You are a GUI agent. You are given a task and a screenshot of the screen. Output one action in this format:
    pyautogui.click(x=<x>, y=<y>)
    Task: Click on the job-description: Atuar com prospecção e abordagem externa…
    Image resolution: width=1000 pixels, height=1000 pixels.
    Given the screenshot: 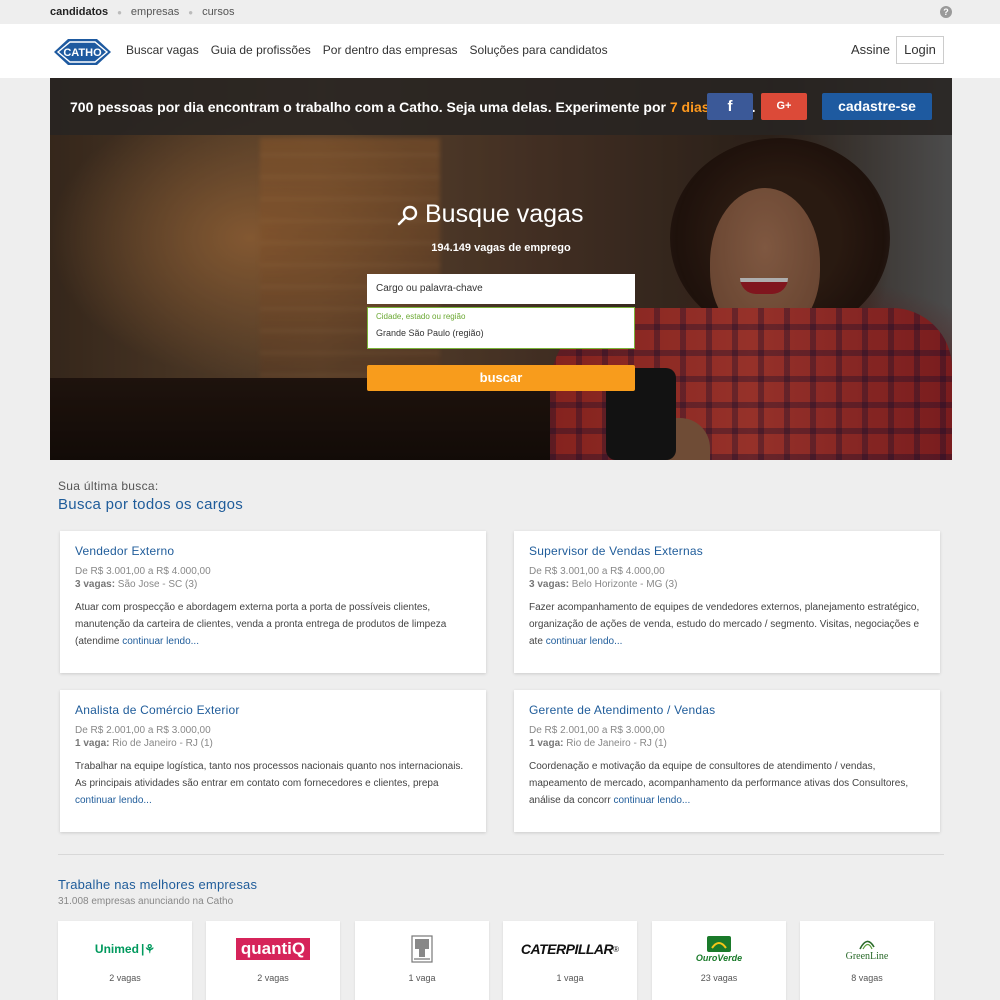 What is the action you would take?
    pyautogui.click(x=261, y=624)
    